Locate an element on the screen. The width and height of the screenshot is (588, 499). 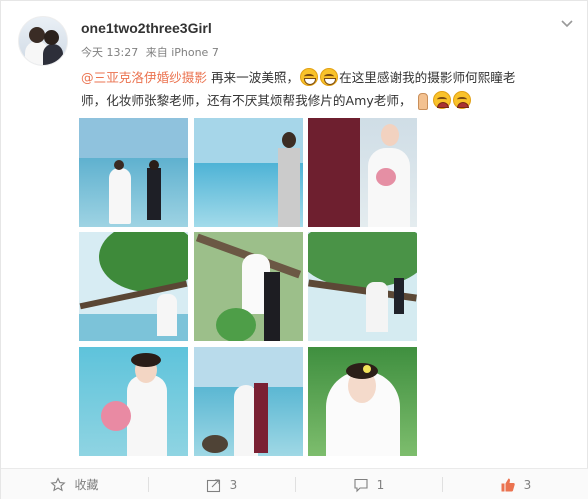
wedding-photo-bride-flowers is located at coordinates (133, 401).